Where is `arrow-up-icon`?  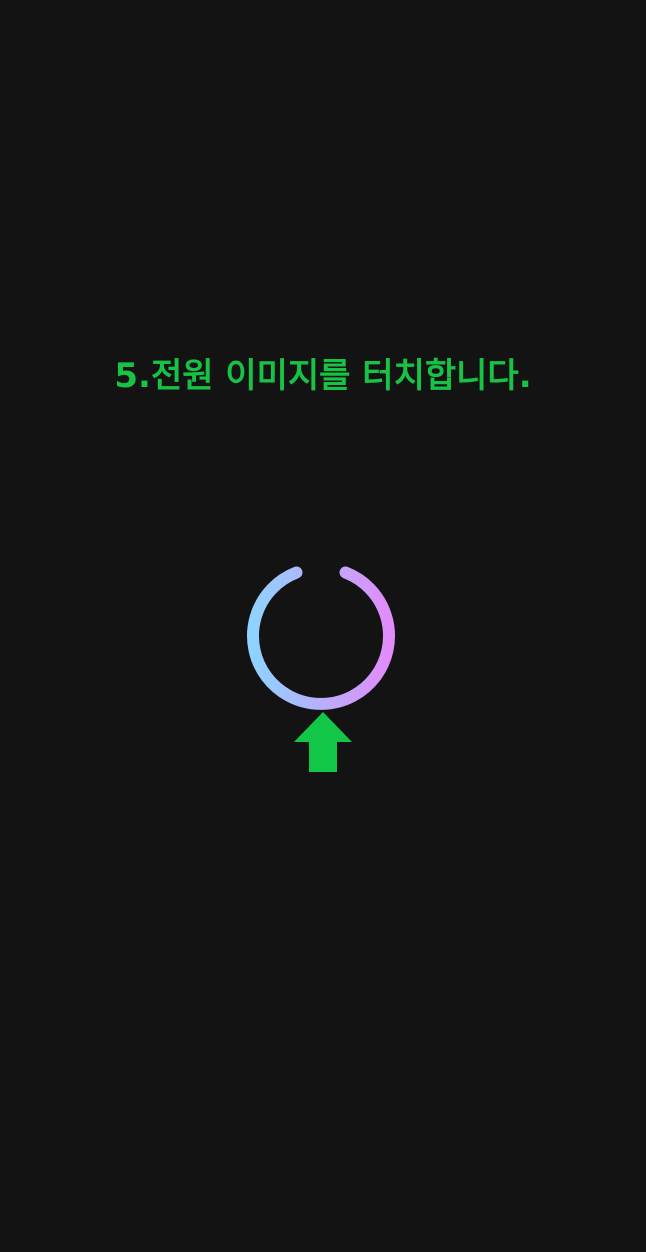
arrow-up-icon is located at coordinates (323, 742).